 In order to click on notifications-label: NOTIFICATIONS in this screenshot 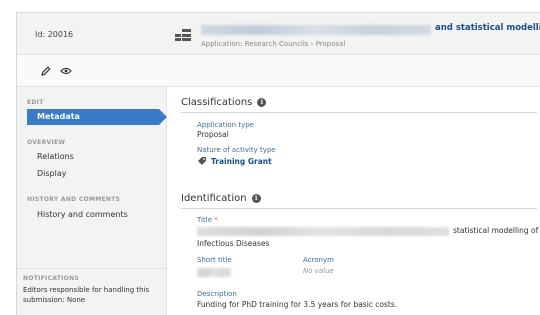, I will do `click(51, 278)`.